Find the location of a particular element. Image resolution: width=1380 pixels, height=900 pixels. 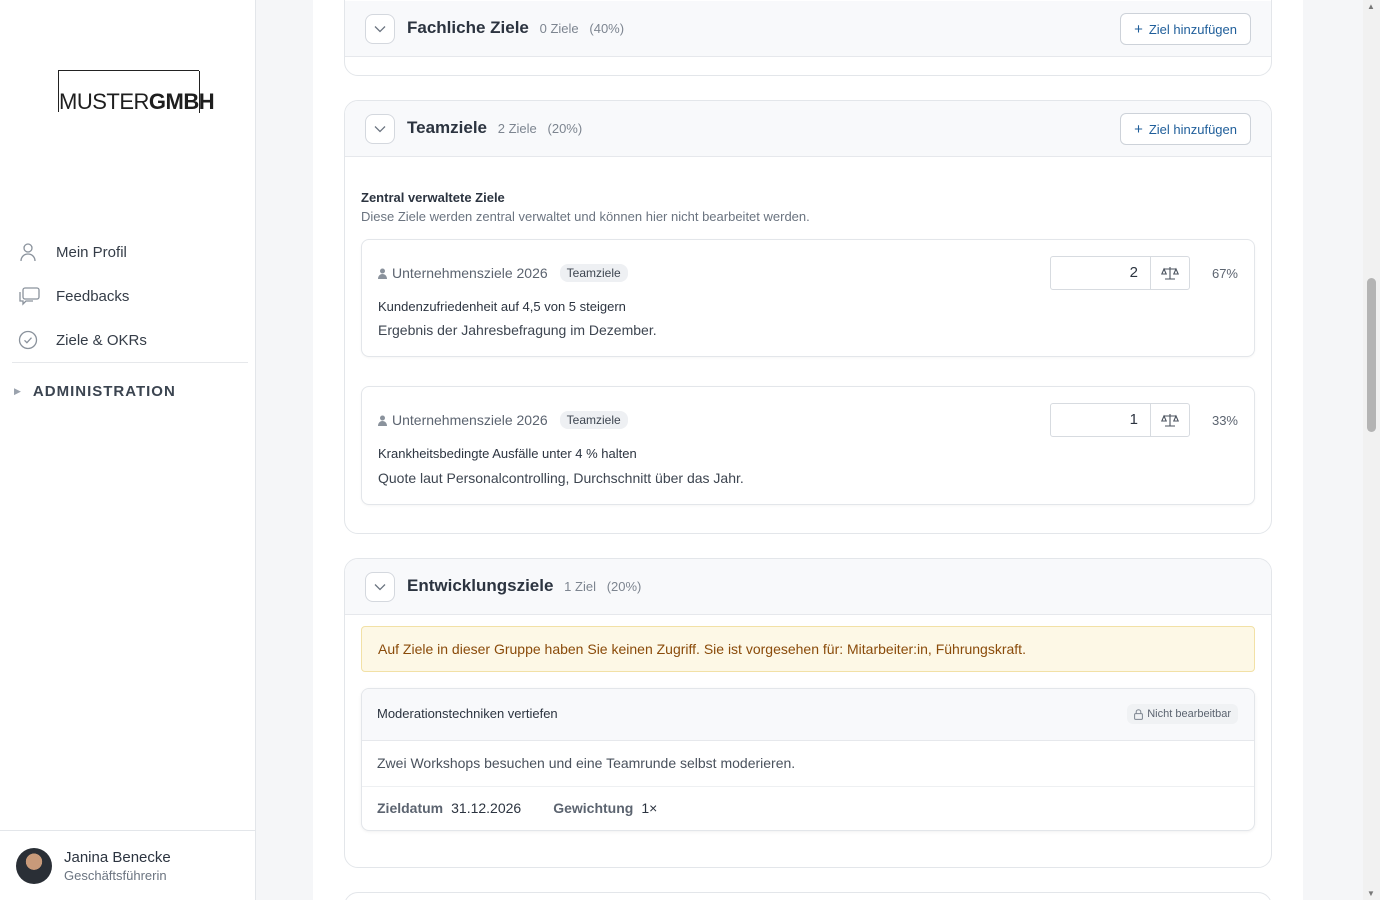

group-title: Entwicklungsziele 1 Ziel (20%) is located at coordinates (524, 586).